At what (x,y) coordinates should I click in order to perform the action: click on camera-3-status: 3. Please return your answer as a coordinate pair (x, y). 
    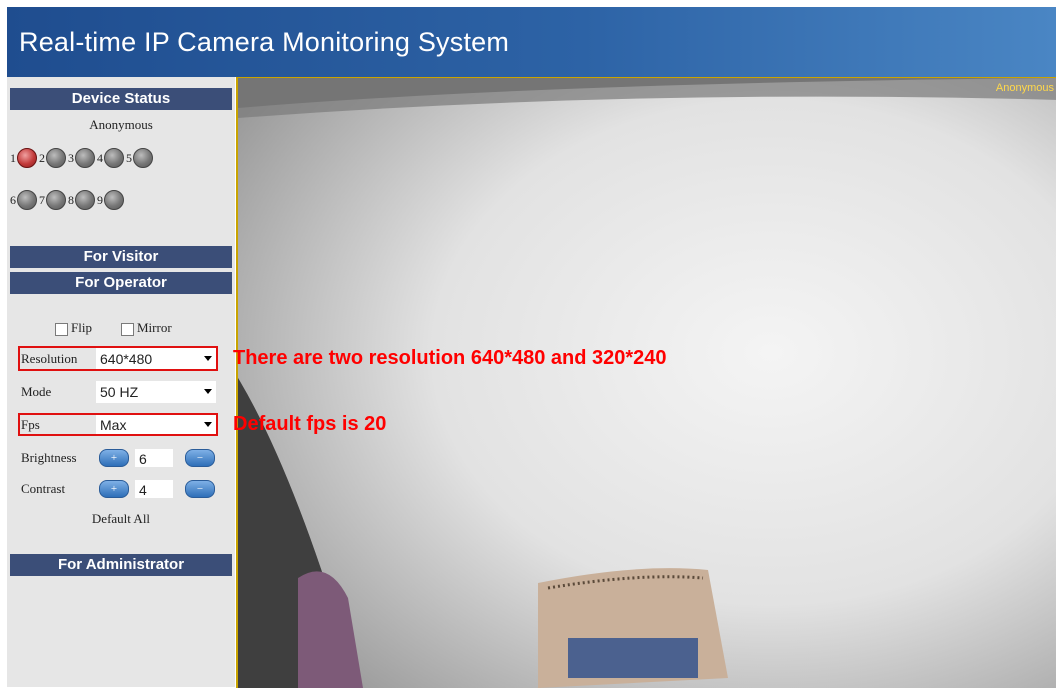
    Looking at the image, I should click on (81, 158).